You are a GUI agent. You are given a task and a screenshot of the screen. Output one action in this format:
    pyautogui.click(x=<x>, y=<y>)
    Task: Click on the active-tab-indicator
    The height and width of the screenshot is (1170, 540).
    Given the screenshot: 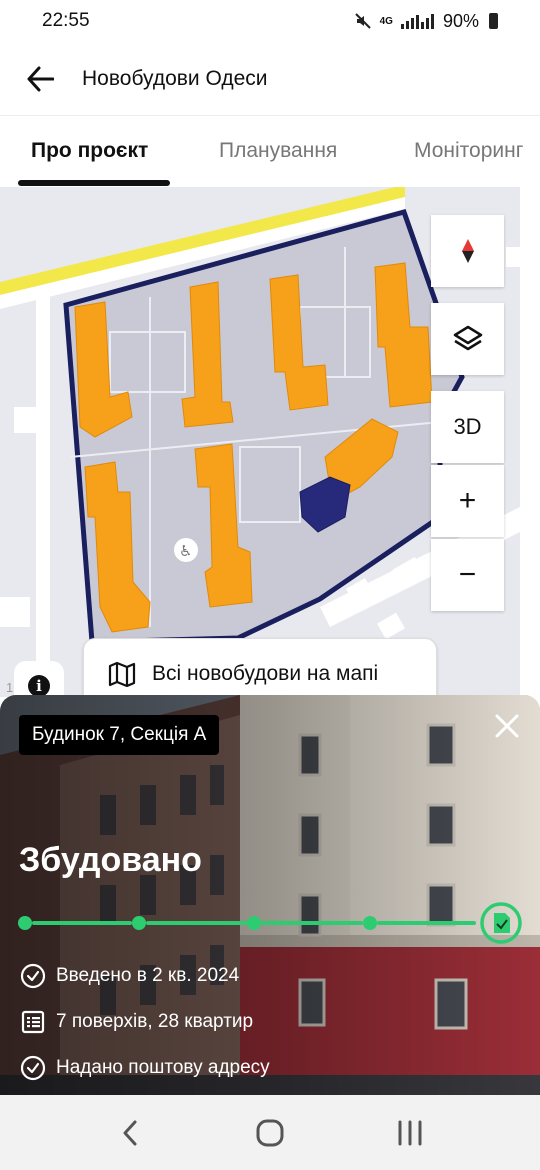 What is the action you would take?
    pyautogui.click(x=94, y=183)
    